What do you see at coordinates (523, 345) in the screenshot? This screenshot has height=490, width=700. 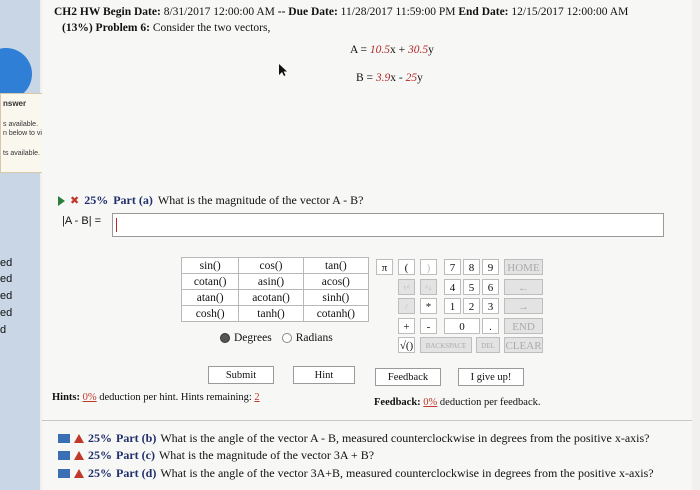 I see `clear-key: CLEAR` at bounding box center [523, 345].